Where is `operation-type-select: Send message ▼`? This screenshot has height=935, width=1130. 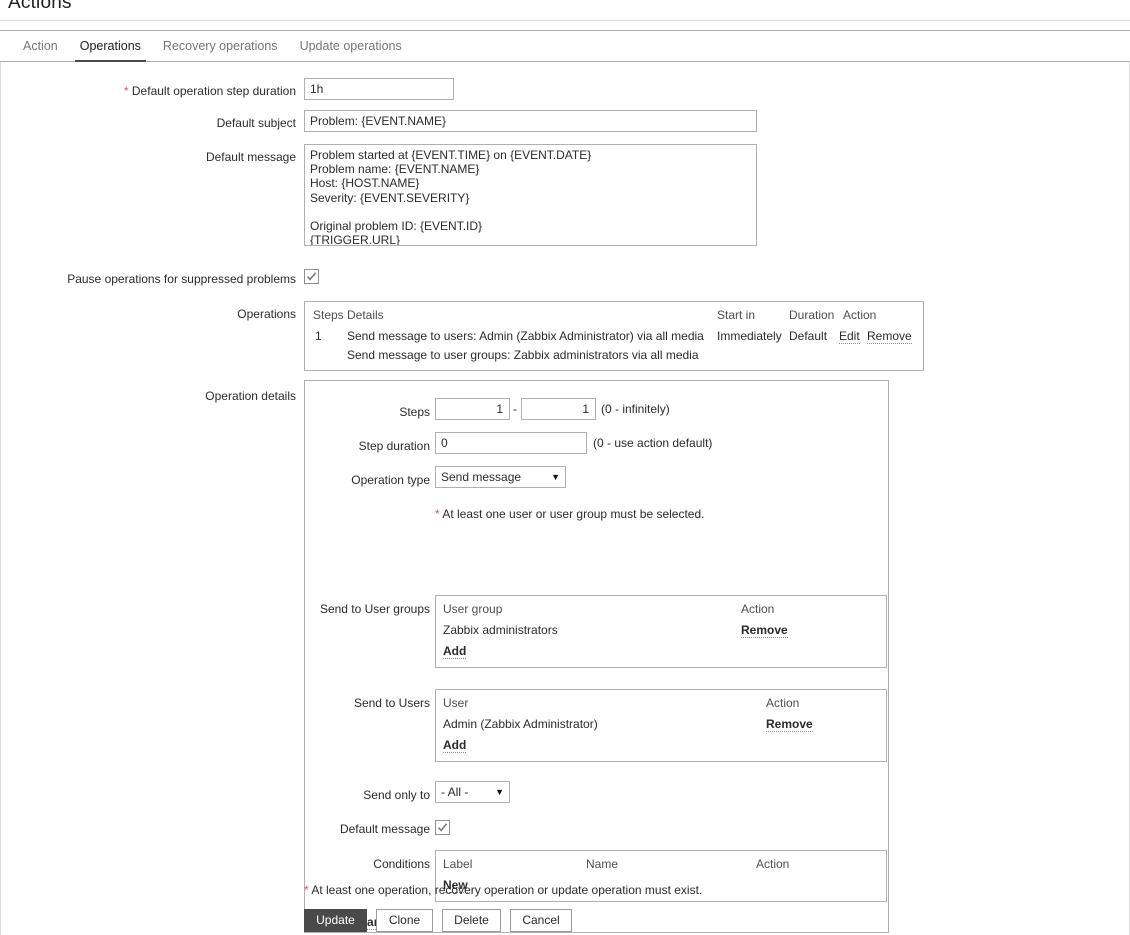 operation-type-select: Send message ▼ is located at coordinates (500, 477).